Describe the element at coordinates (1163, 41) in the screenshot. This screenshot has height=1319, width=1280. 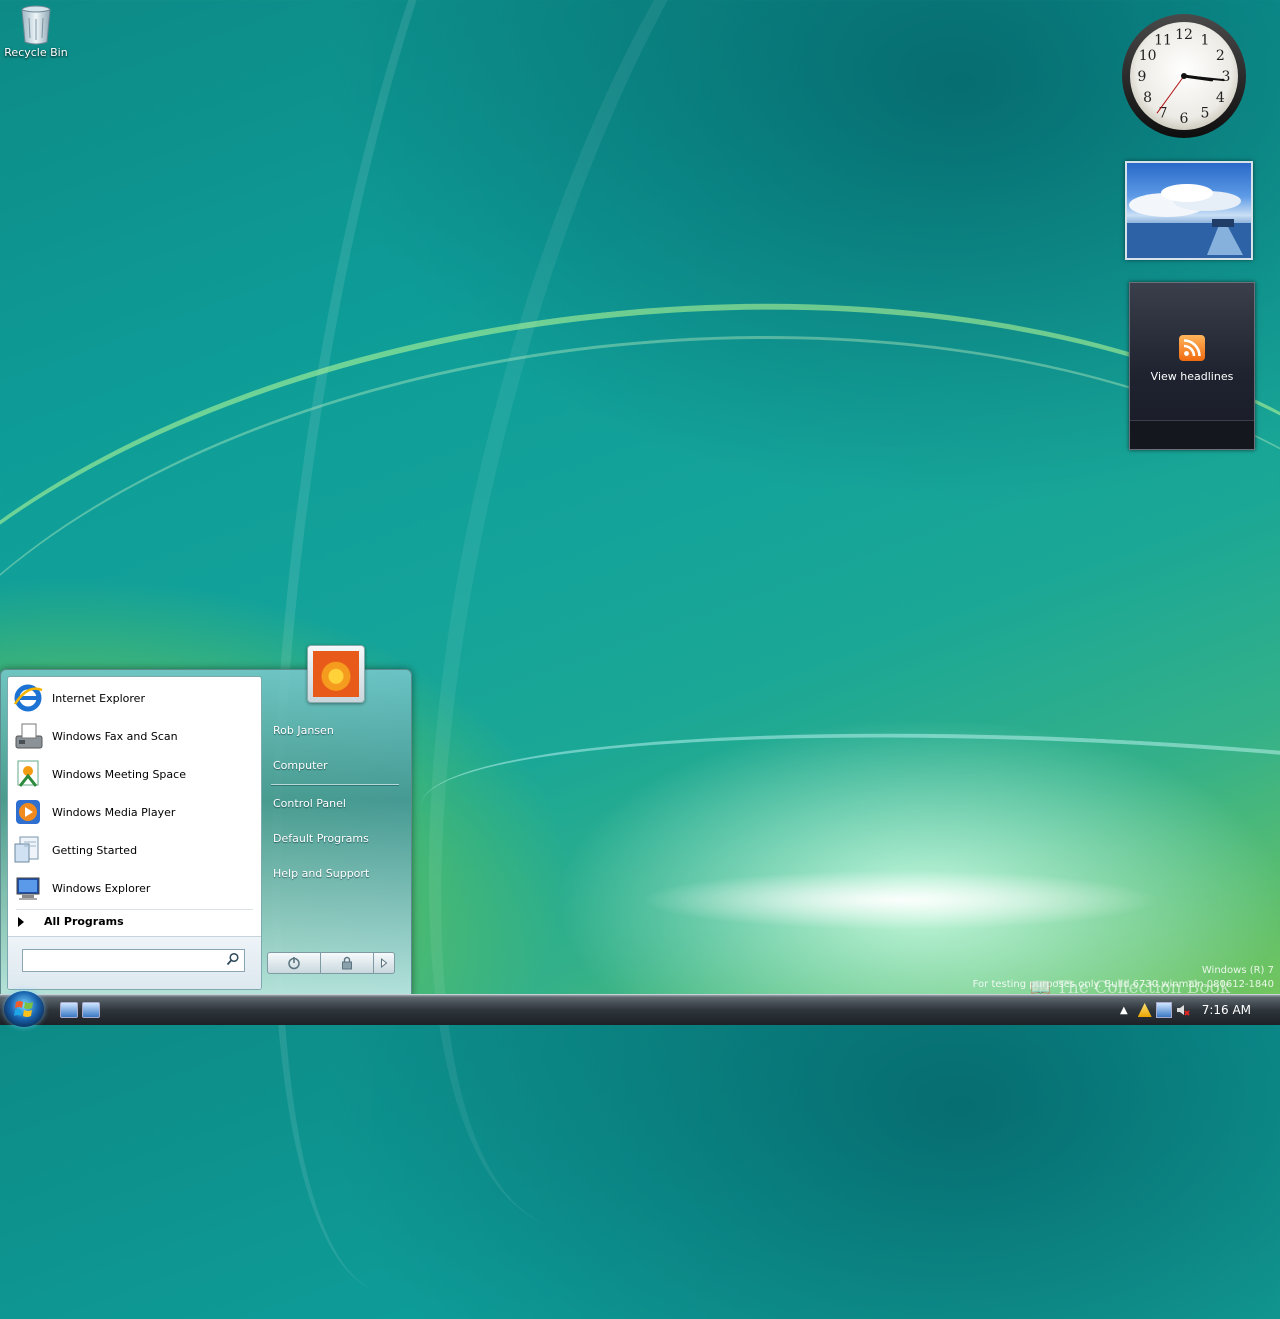
I see `clock-numeral: 11` at that location.